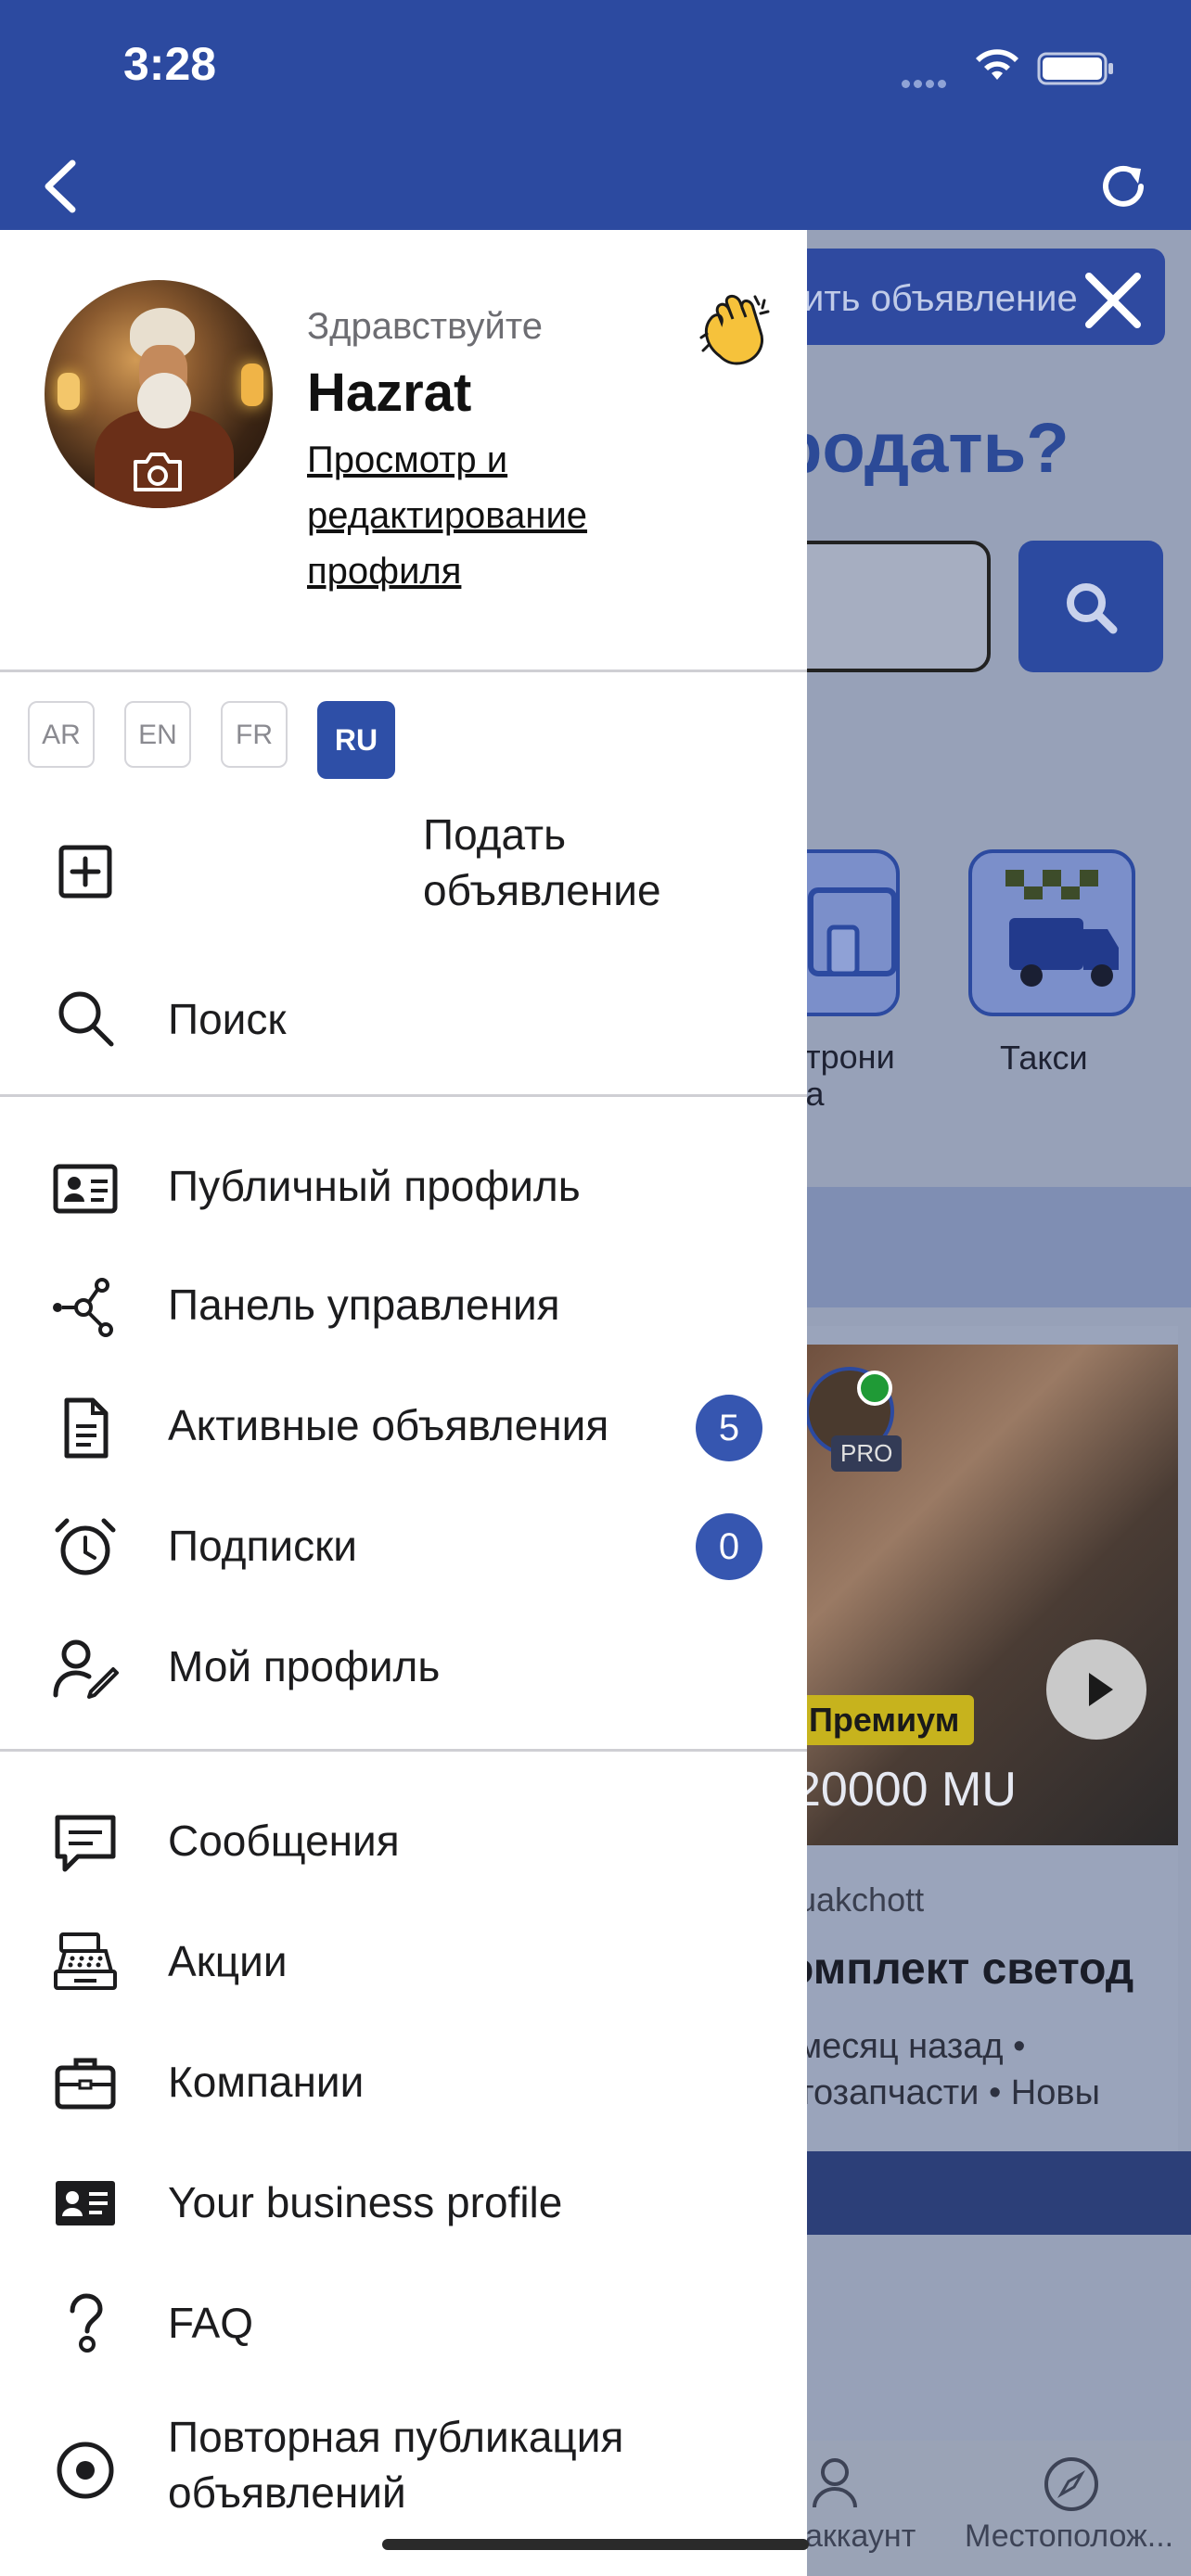 The image size is (1191, 2576). Describe the element at coordinates (1062, 928) in the screenshot. I see `delivery-truck-icon` at that location.